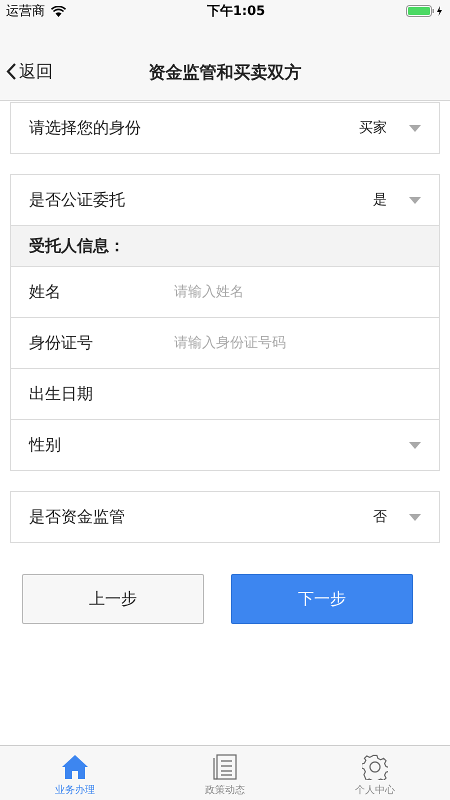 The width and height of the screenshot is (450, 800). Describe the element at coordinates (45, 292) in the screenshot. I see `field-label: 姓名` at that location.